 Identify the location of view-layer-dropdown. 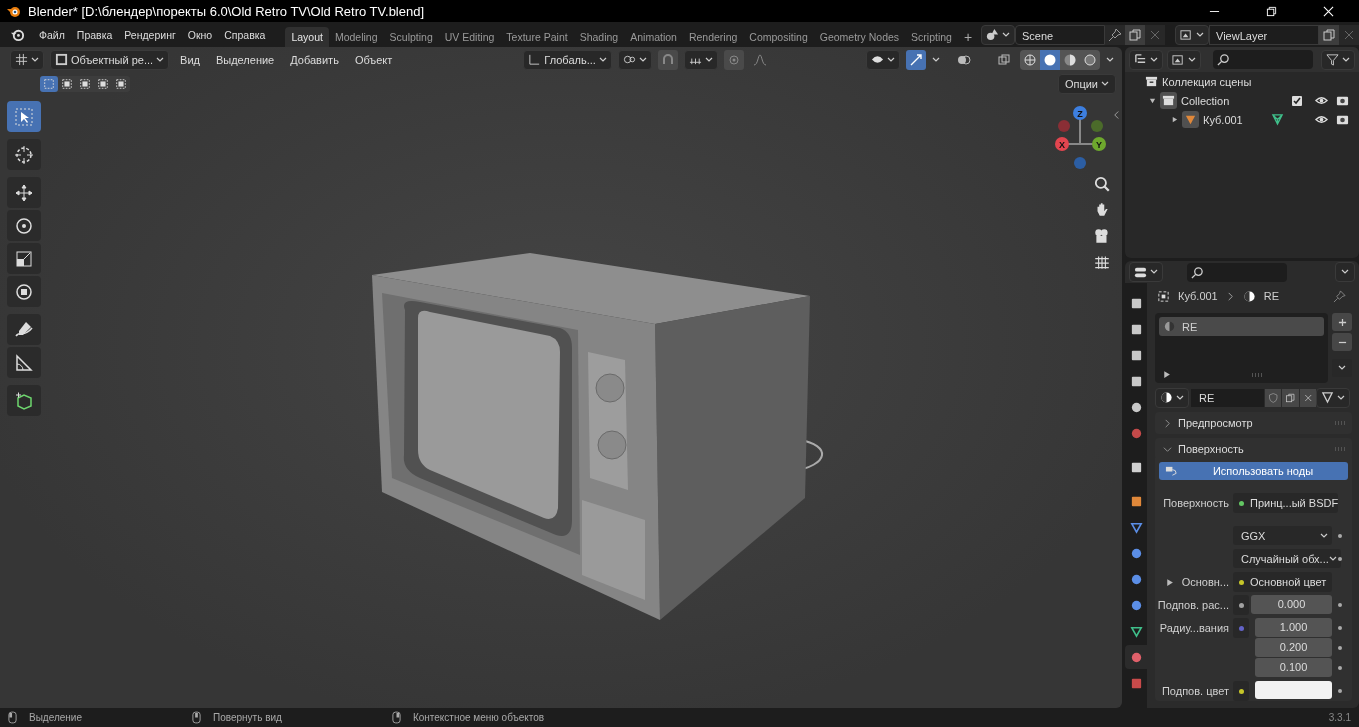
(1184, 59).